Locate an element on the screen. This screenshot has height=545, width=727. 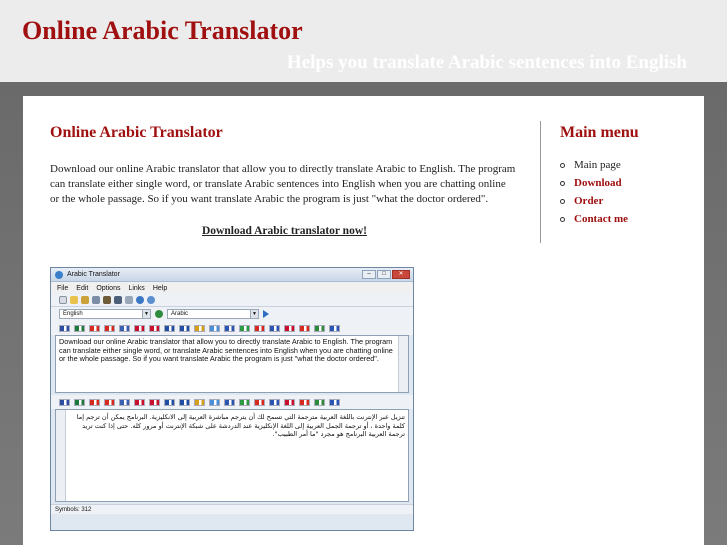
close-icon: ✕ is located at coordinates (401, 274).